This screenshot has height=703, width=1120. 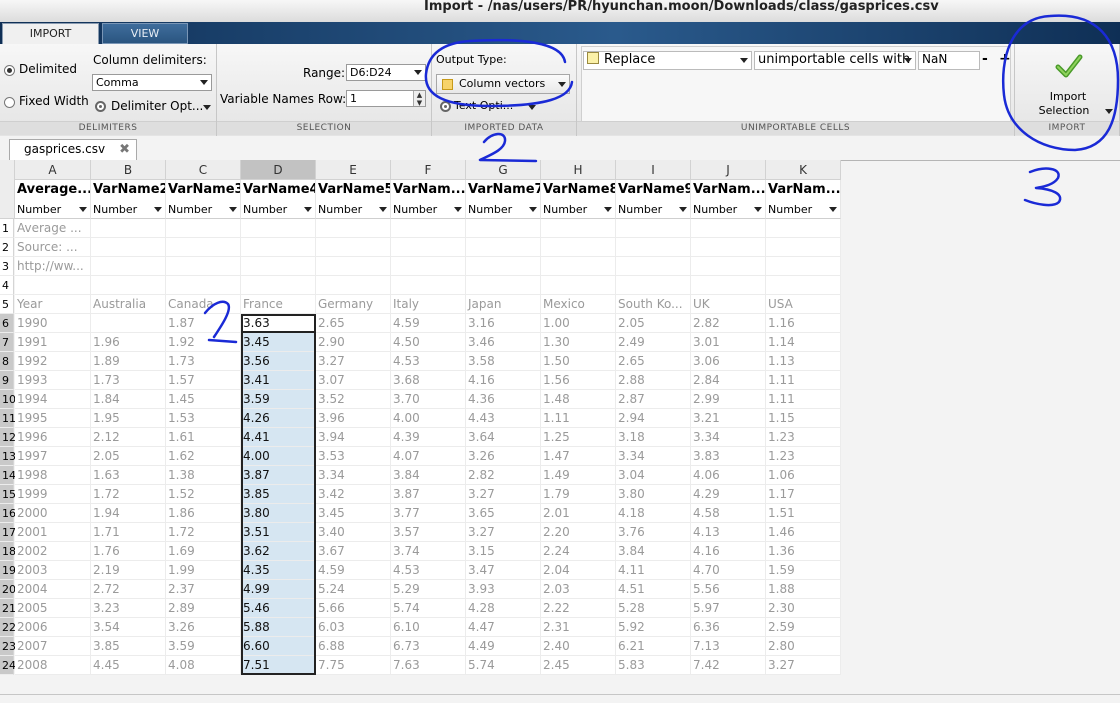 I want to click on table-cell: 4.58, so click(x=728, y=513).